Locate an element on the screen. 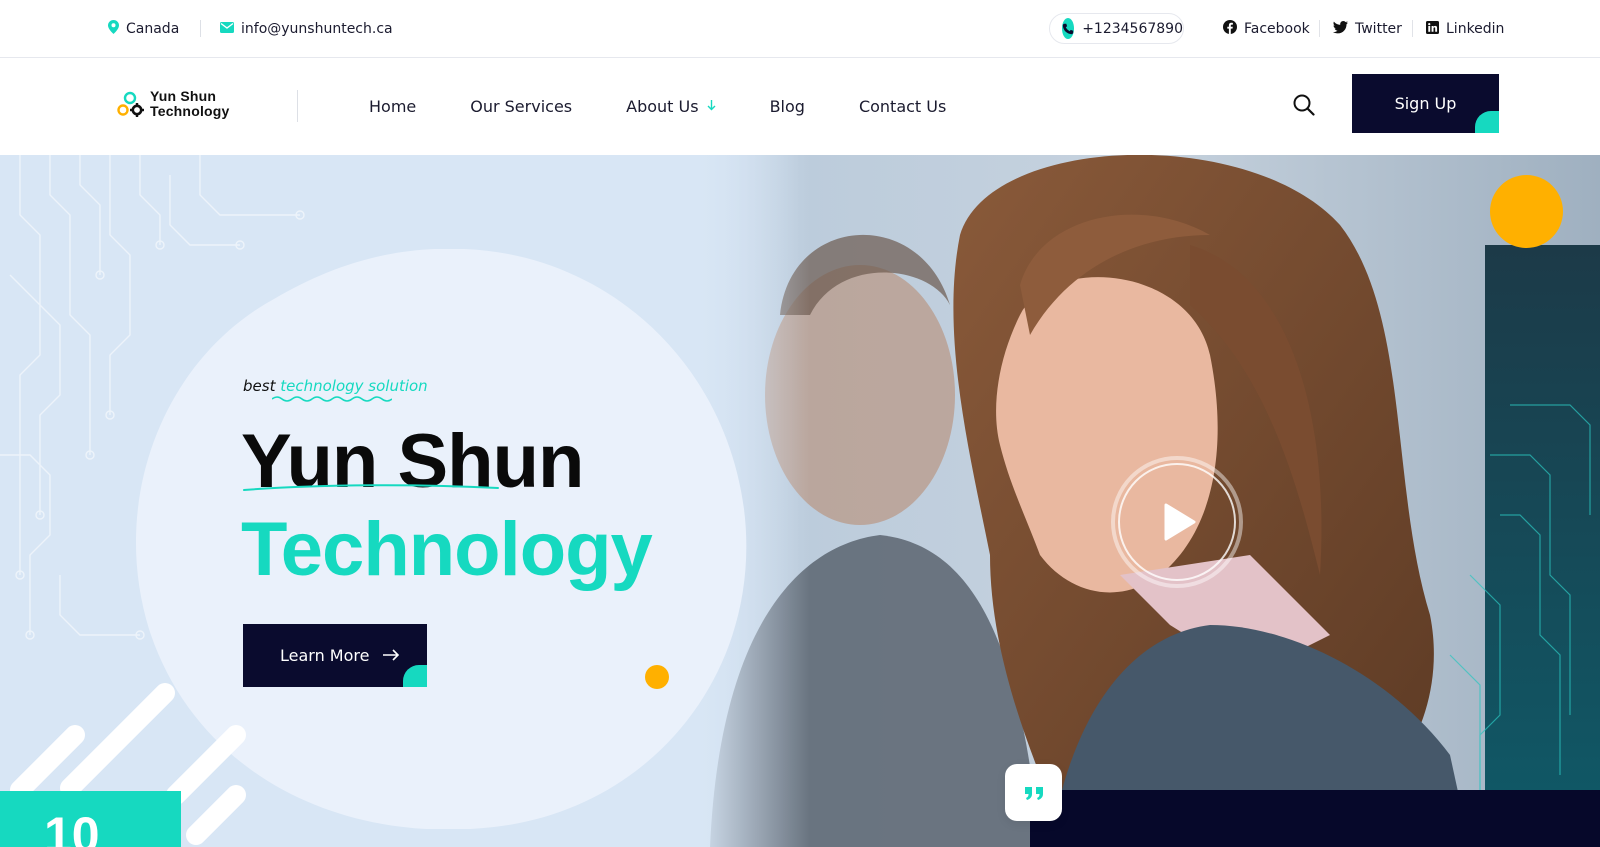  nav-item-label: Contact Us is located at coordinates (902, 106).